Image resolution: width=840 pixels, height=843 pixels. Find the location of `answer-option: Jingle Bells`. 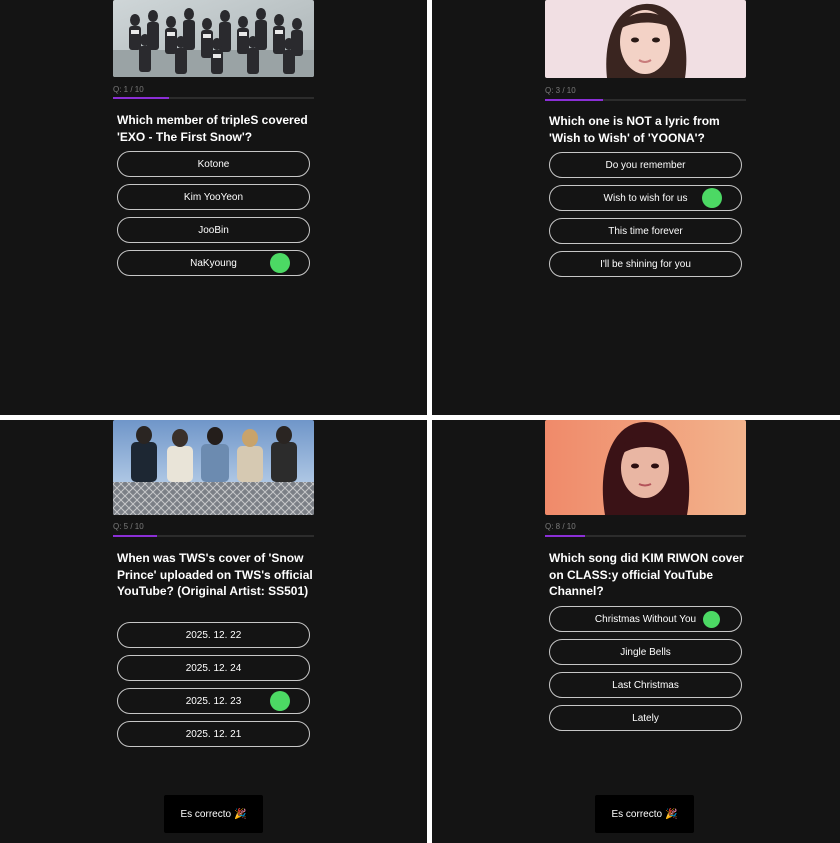

answer-option: Jingle Bells is located at coordinates (645, 652).